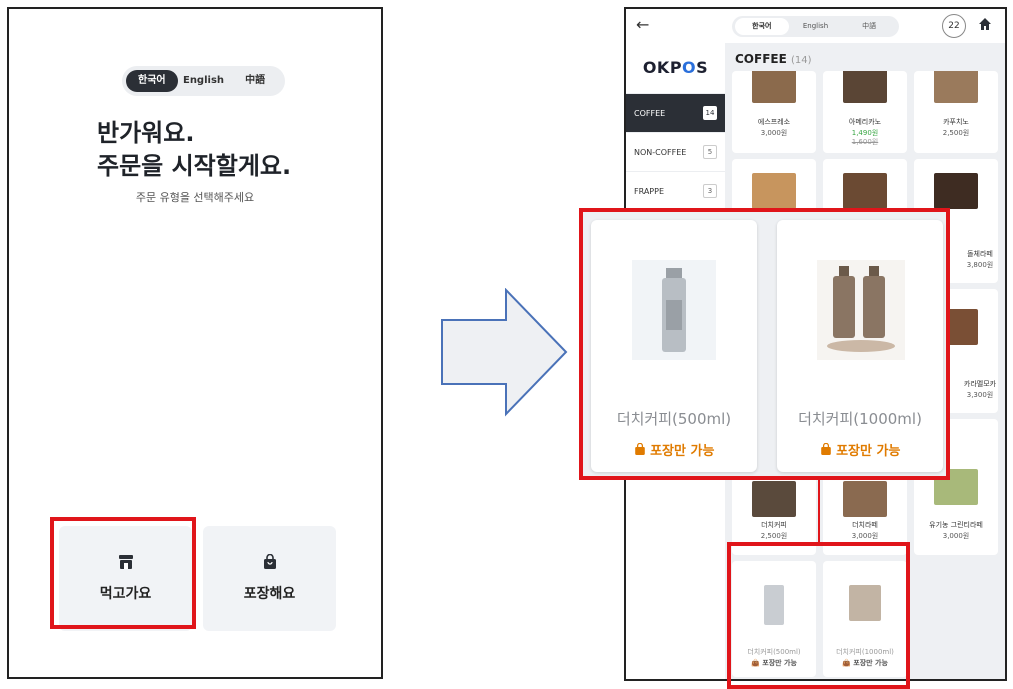 The image size is (1013, 689). What do you see at coordinates (675, 151) in the screenshot?
I see `category-non-coffee: NON-COFFEE 5` at bounding box center [675, 151].